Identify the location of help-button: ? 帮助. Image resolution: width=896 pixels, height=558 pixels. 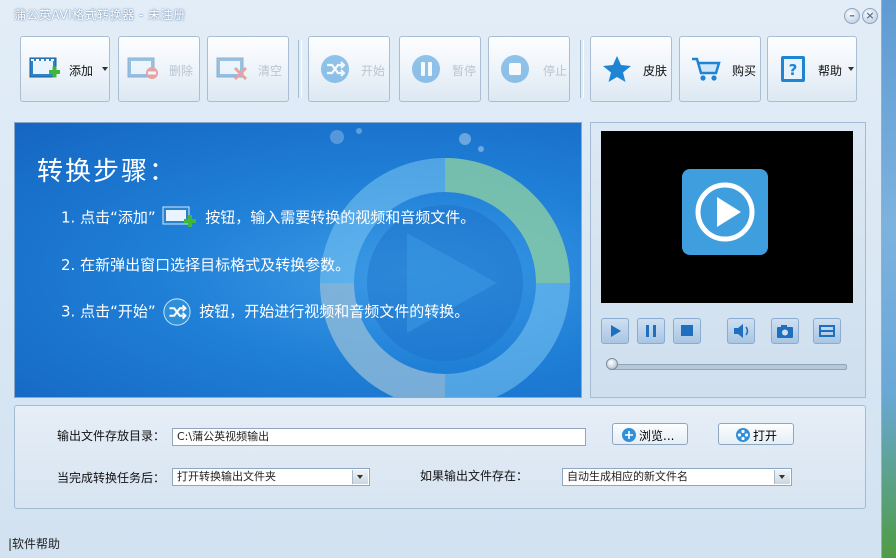
(812, 69).